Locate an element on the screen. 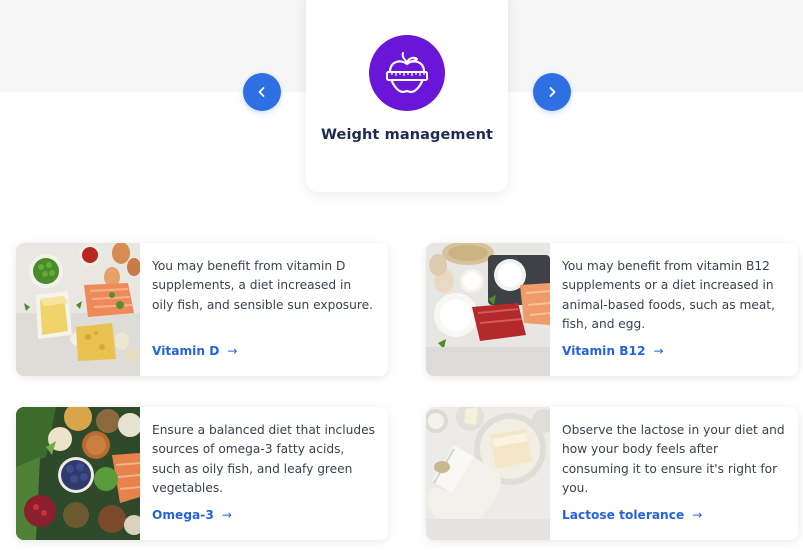  carousel-prev-button is located at coordinates (262, 92).